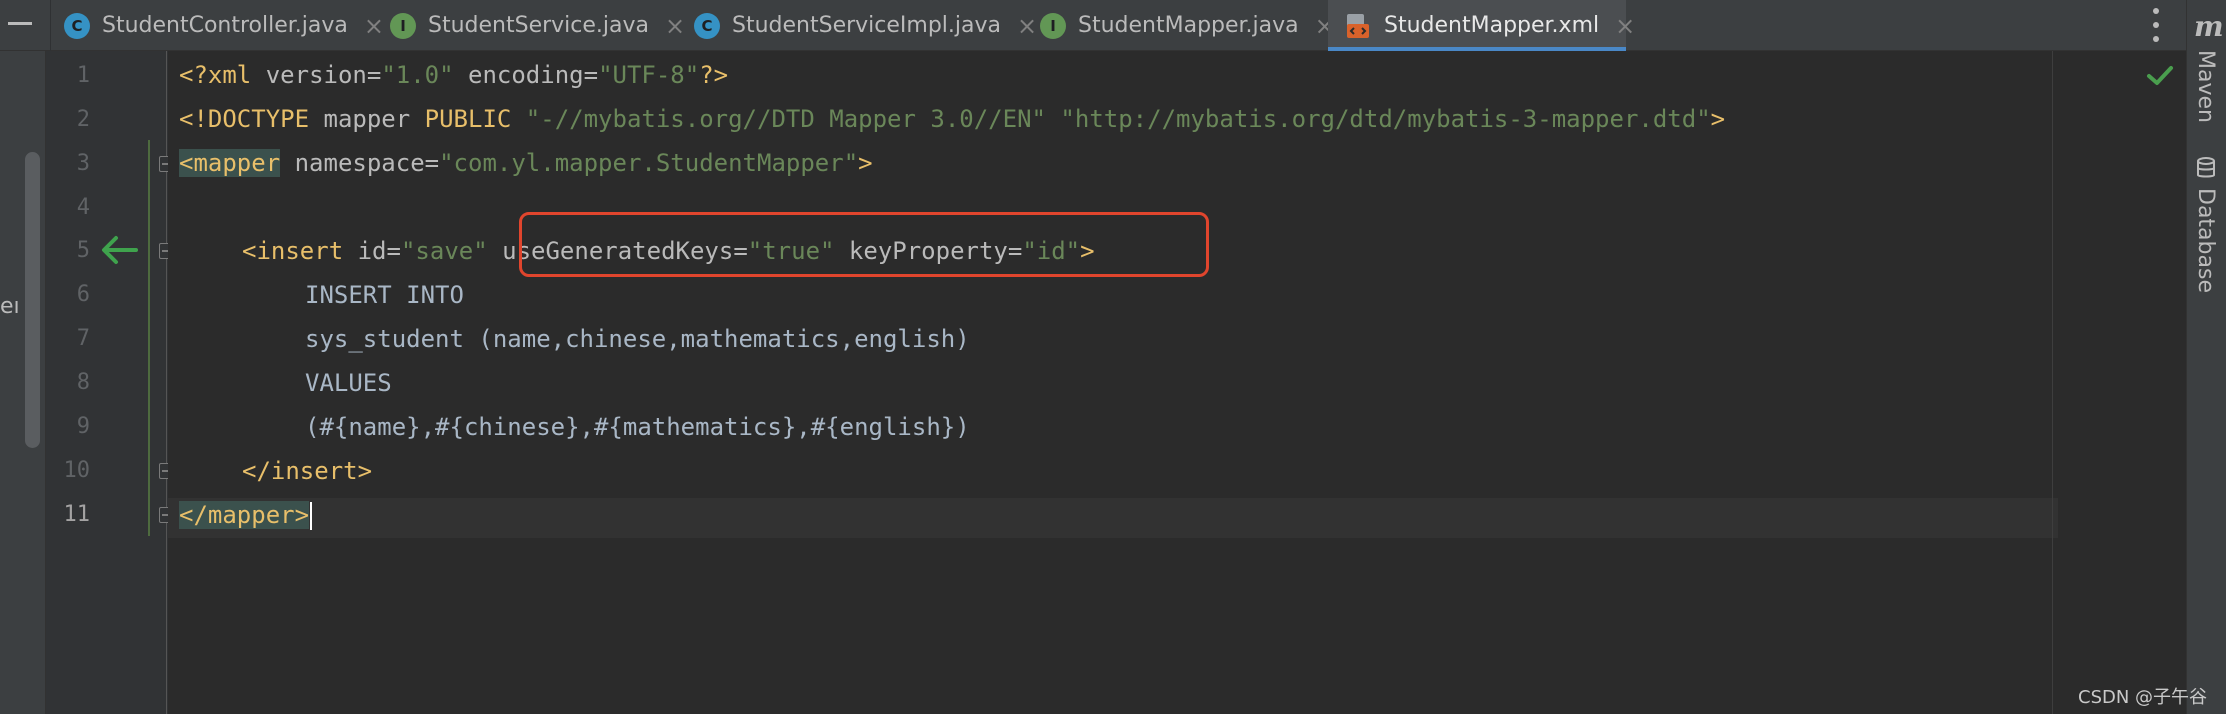  I want to click on code-line-8: VALUES, so click(348, 383).